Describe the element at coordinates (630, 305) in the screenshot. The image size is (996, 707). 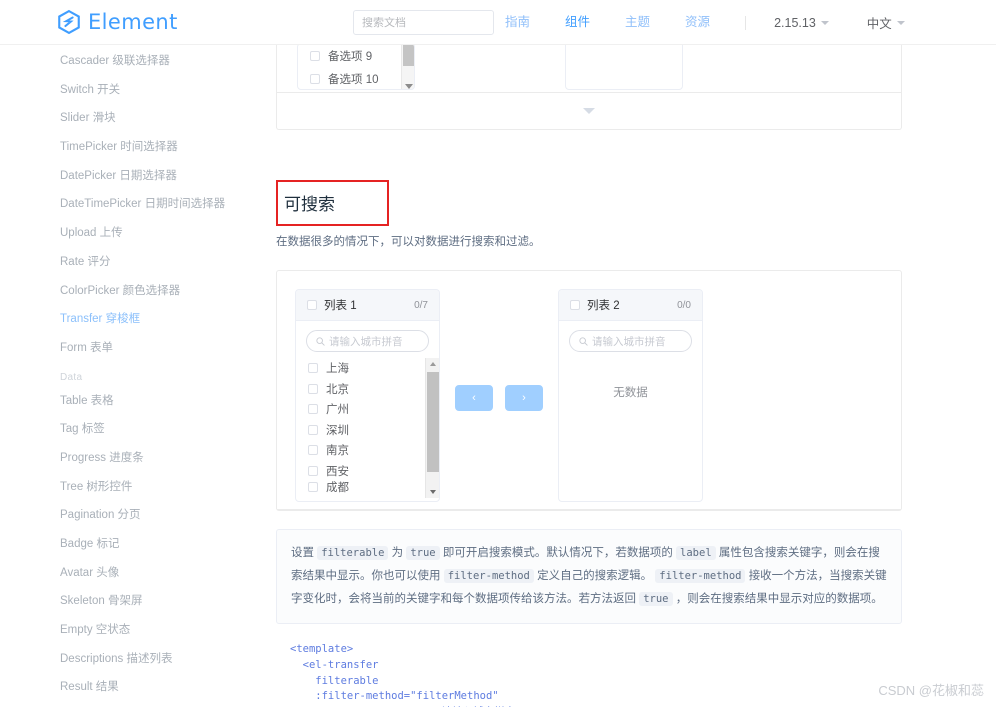
I see `right-panel-header: 列表 2 0/0` at that location.